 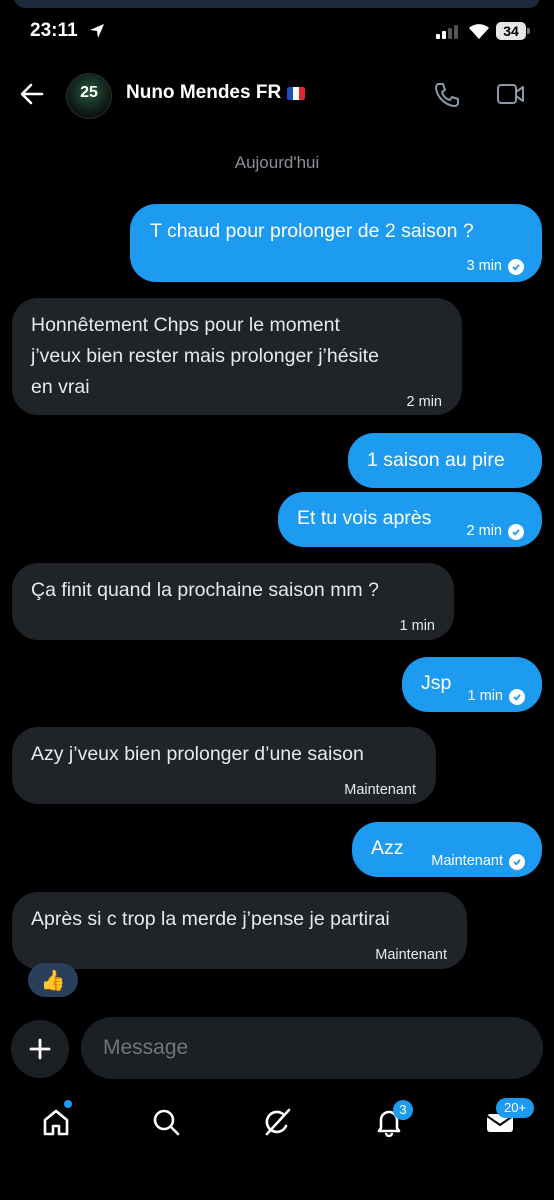 What do you see at coordinates (204, 92) in the screenshot?
I see `contact-name: Nuno Mendes FR` at bounding box center [204, 92].